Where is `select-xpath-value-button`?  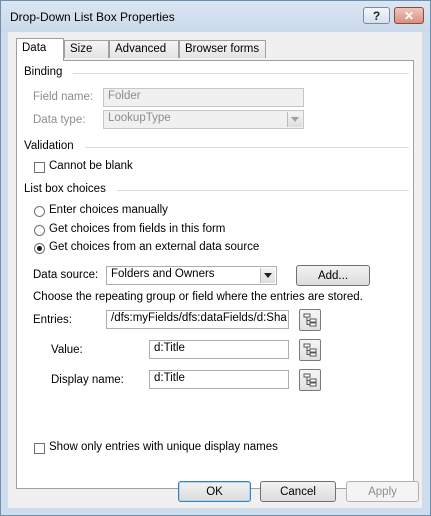
select-xpath-value-button is located at coordinates (310, 350).